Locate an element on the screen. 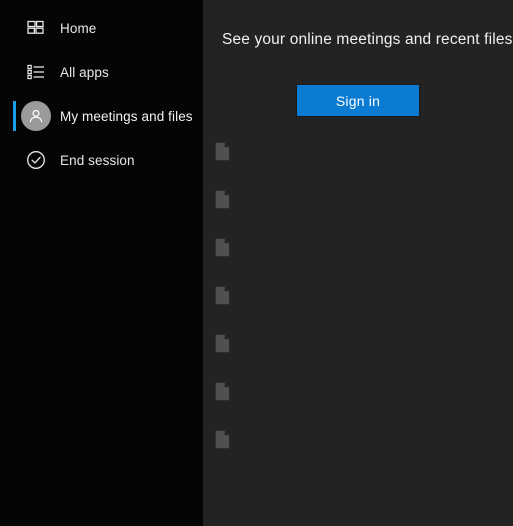 This screenshot has height=526, width=513. avatar-icon is located at coordinates (36, 116).